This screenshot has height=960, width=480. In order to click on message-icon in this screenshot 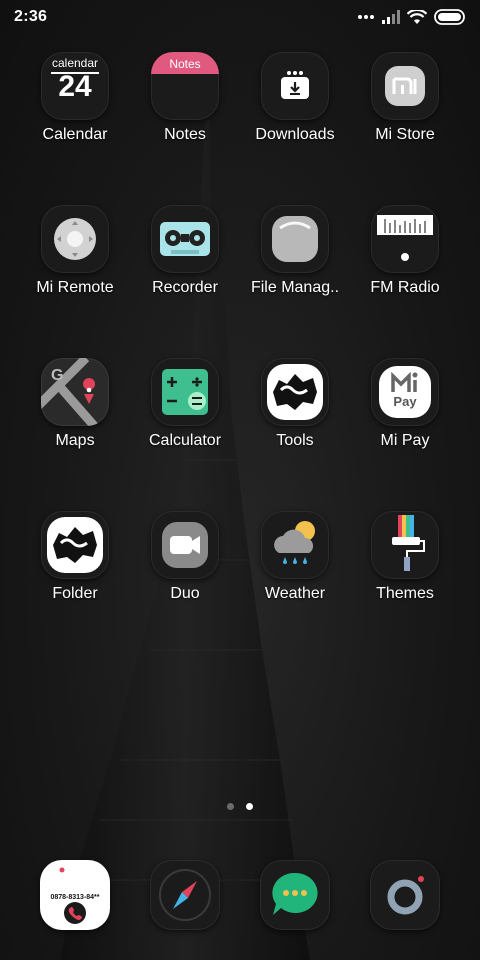, I will do `click(295, 895)`.